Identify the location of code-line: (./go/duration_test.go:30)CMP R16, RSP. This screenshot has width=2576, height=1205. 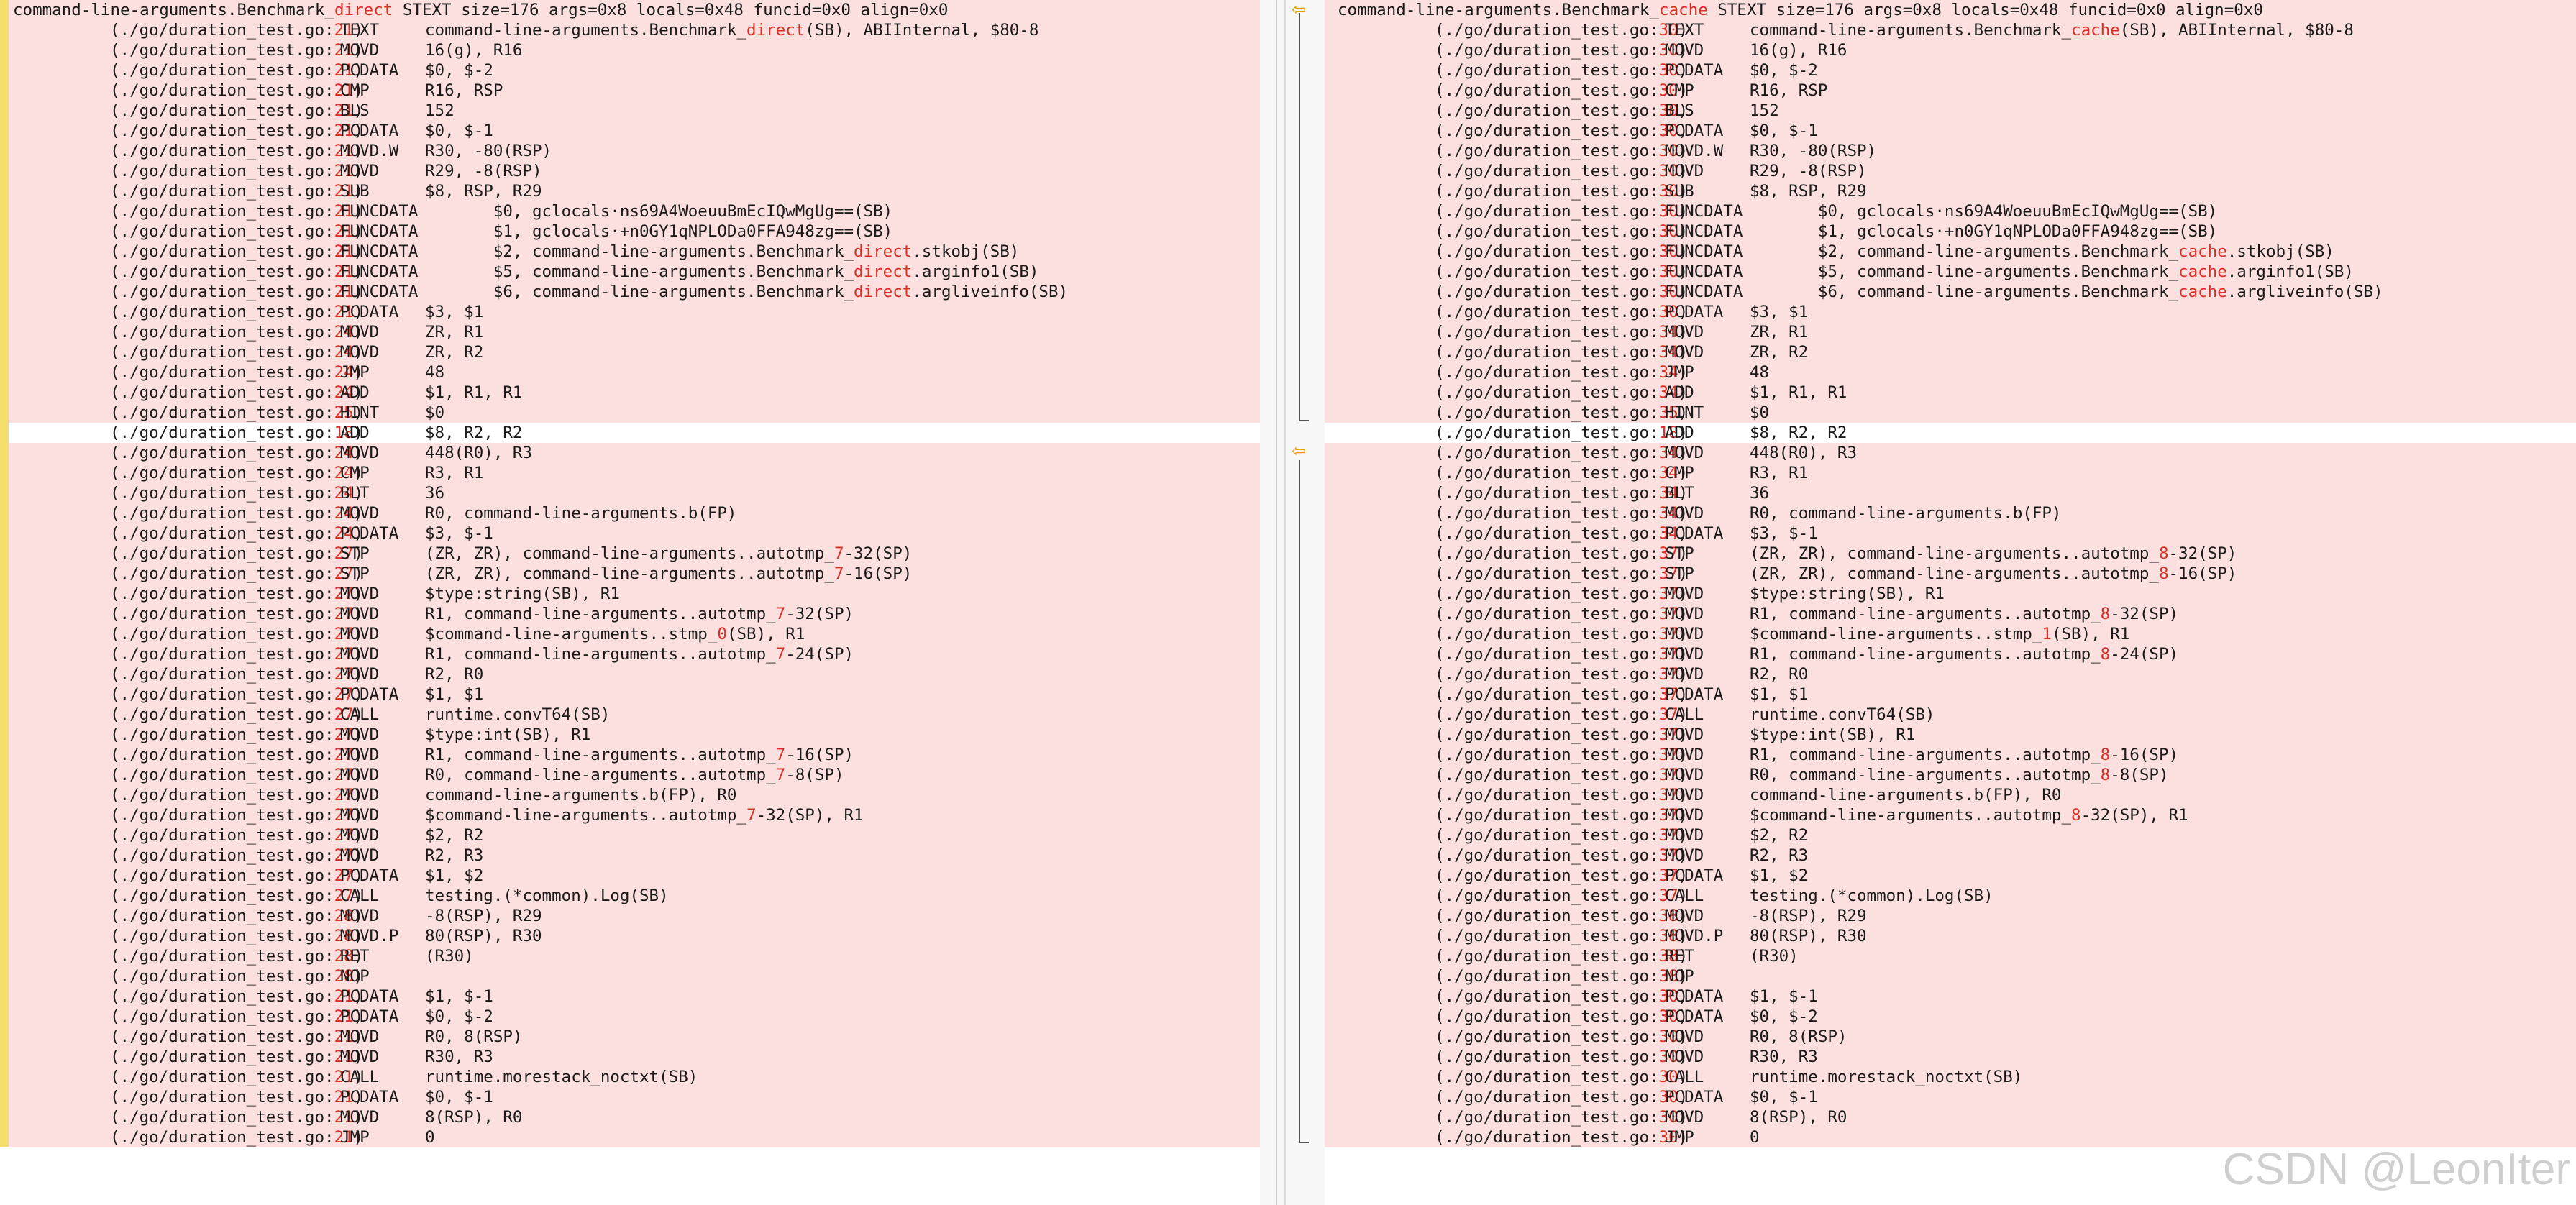
(1583, 91).